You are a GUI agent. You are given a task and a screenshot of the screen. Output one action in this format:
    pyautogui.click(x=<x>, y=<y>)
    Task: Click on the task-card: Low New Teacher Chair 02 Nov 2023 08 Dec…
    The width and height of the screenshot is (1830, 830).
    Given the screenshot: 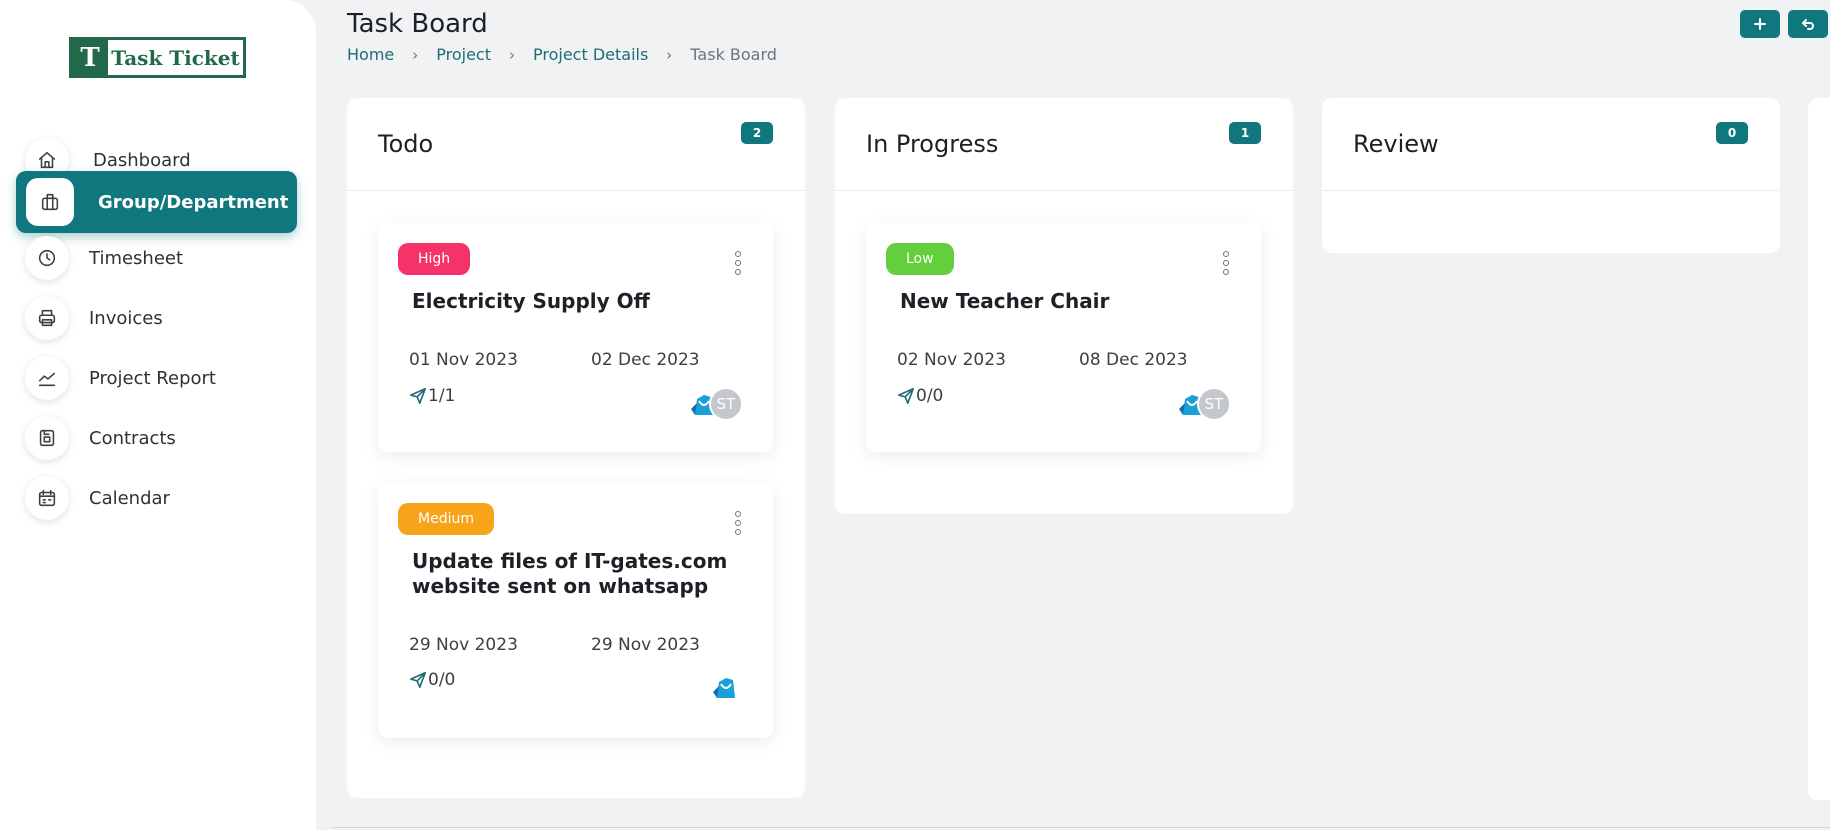 What is the action you would take?
    pyautogui.click(x=1063, y=337)
    